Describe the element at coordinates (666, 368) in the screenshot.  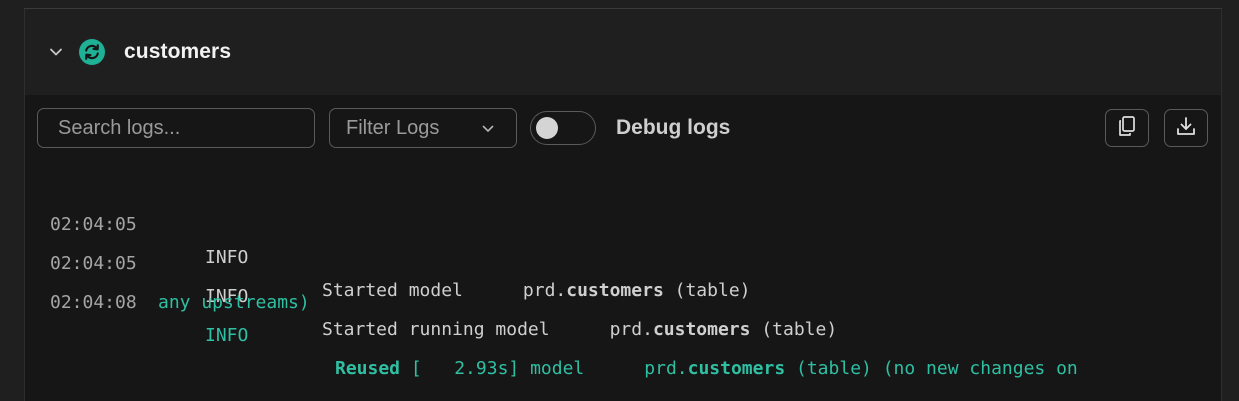
I see `log-target-prefix: prd.` at that location.